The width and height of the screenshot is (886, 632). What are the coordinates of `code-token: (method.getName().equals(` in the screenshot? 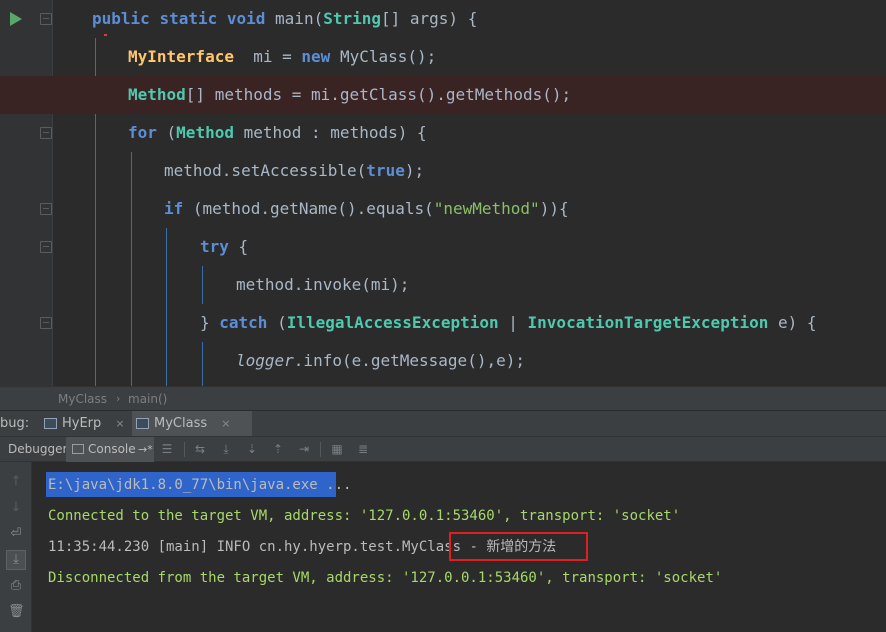 It's located at (308, 208).